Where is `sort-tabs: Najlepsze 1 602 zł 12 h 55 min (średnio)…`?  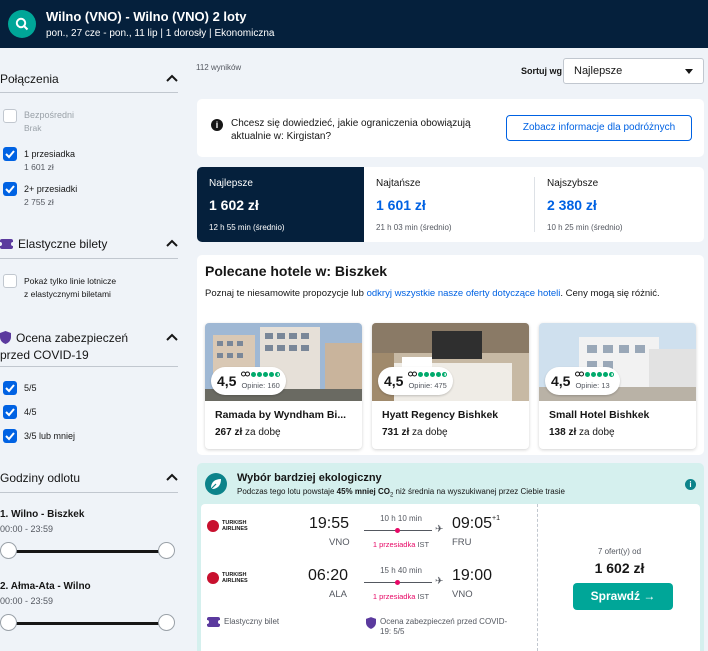
sort-tabs: Najlepsze 1 602 zł 12 h 55 min (średnio)… is located at coordinates (450, 204).